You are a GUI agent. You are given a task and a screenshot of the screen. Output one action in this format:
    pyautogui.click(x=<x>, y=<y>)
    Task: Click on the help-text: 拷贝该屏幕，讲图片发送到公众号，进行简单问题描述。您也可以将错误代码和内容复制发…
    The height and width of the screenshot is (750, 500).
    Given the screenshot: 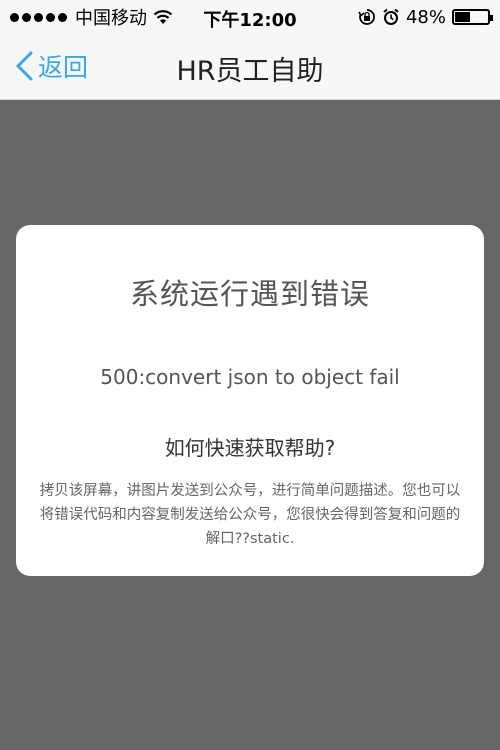 What is the action you would take?
    pyautogui.click(x=250, y=515)
    